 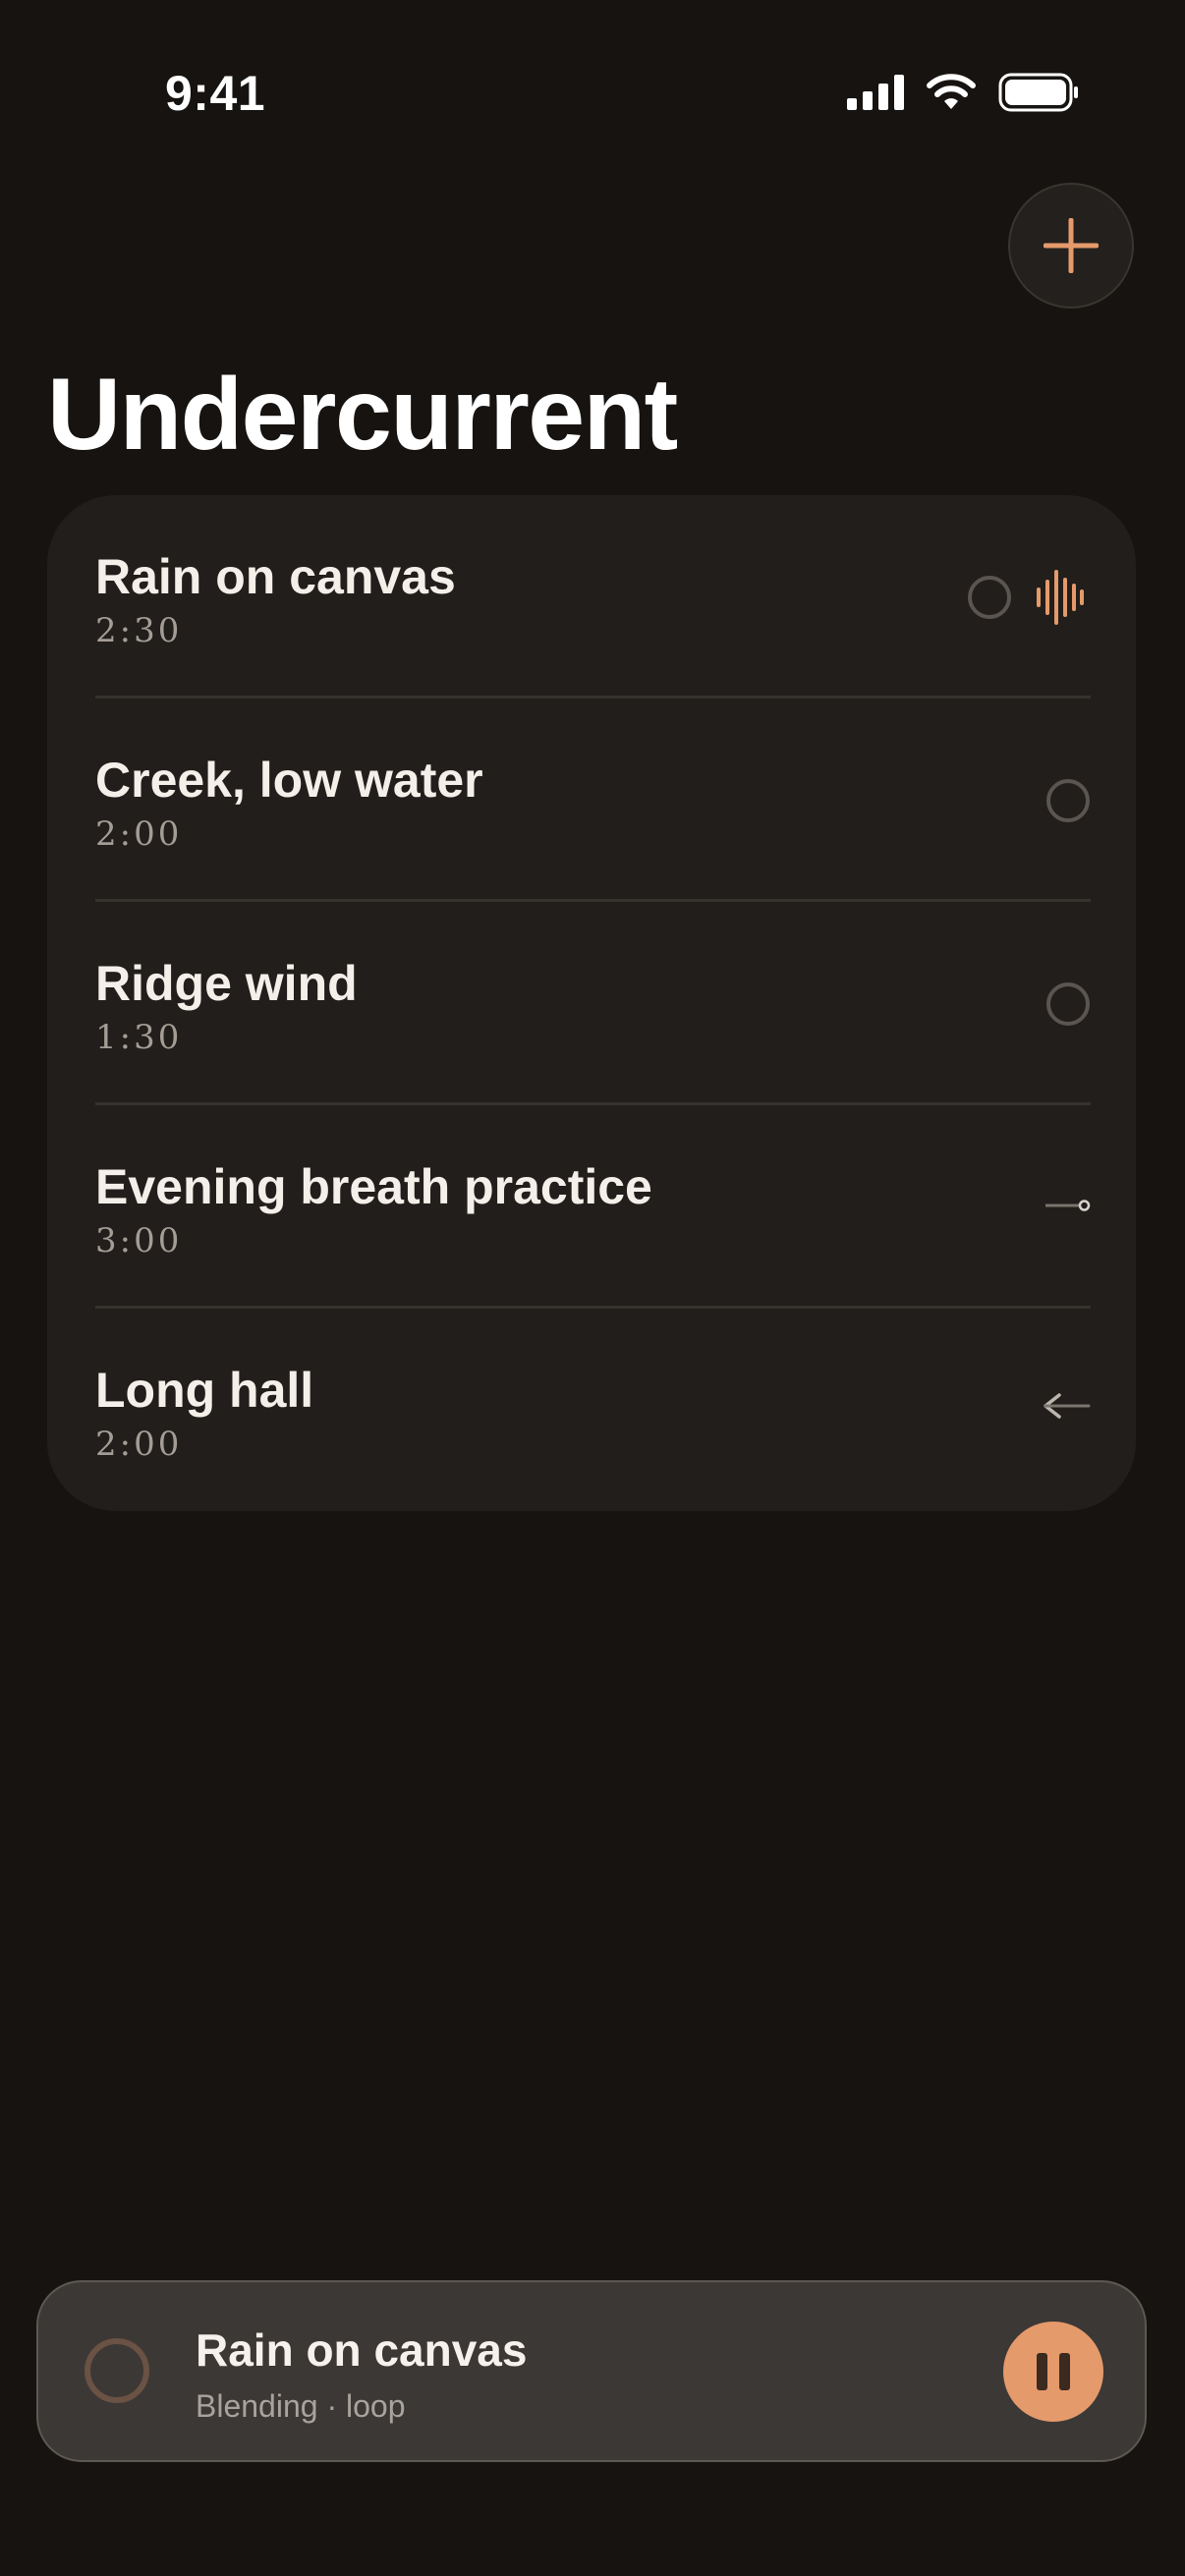 What do you see at coordinates (1038, 92) in the screenshot?
I see `battery-icon` at bounding box center [1038, 92].